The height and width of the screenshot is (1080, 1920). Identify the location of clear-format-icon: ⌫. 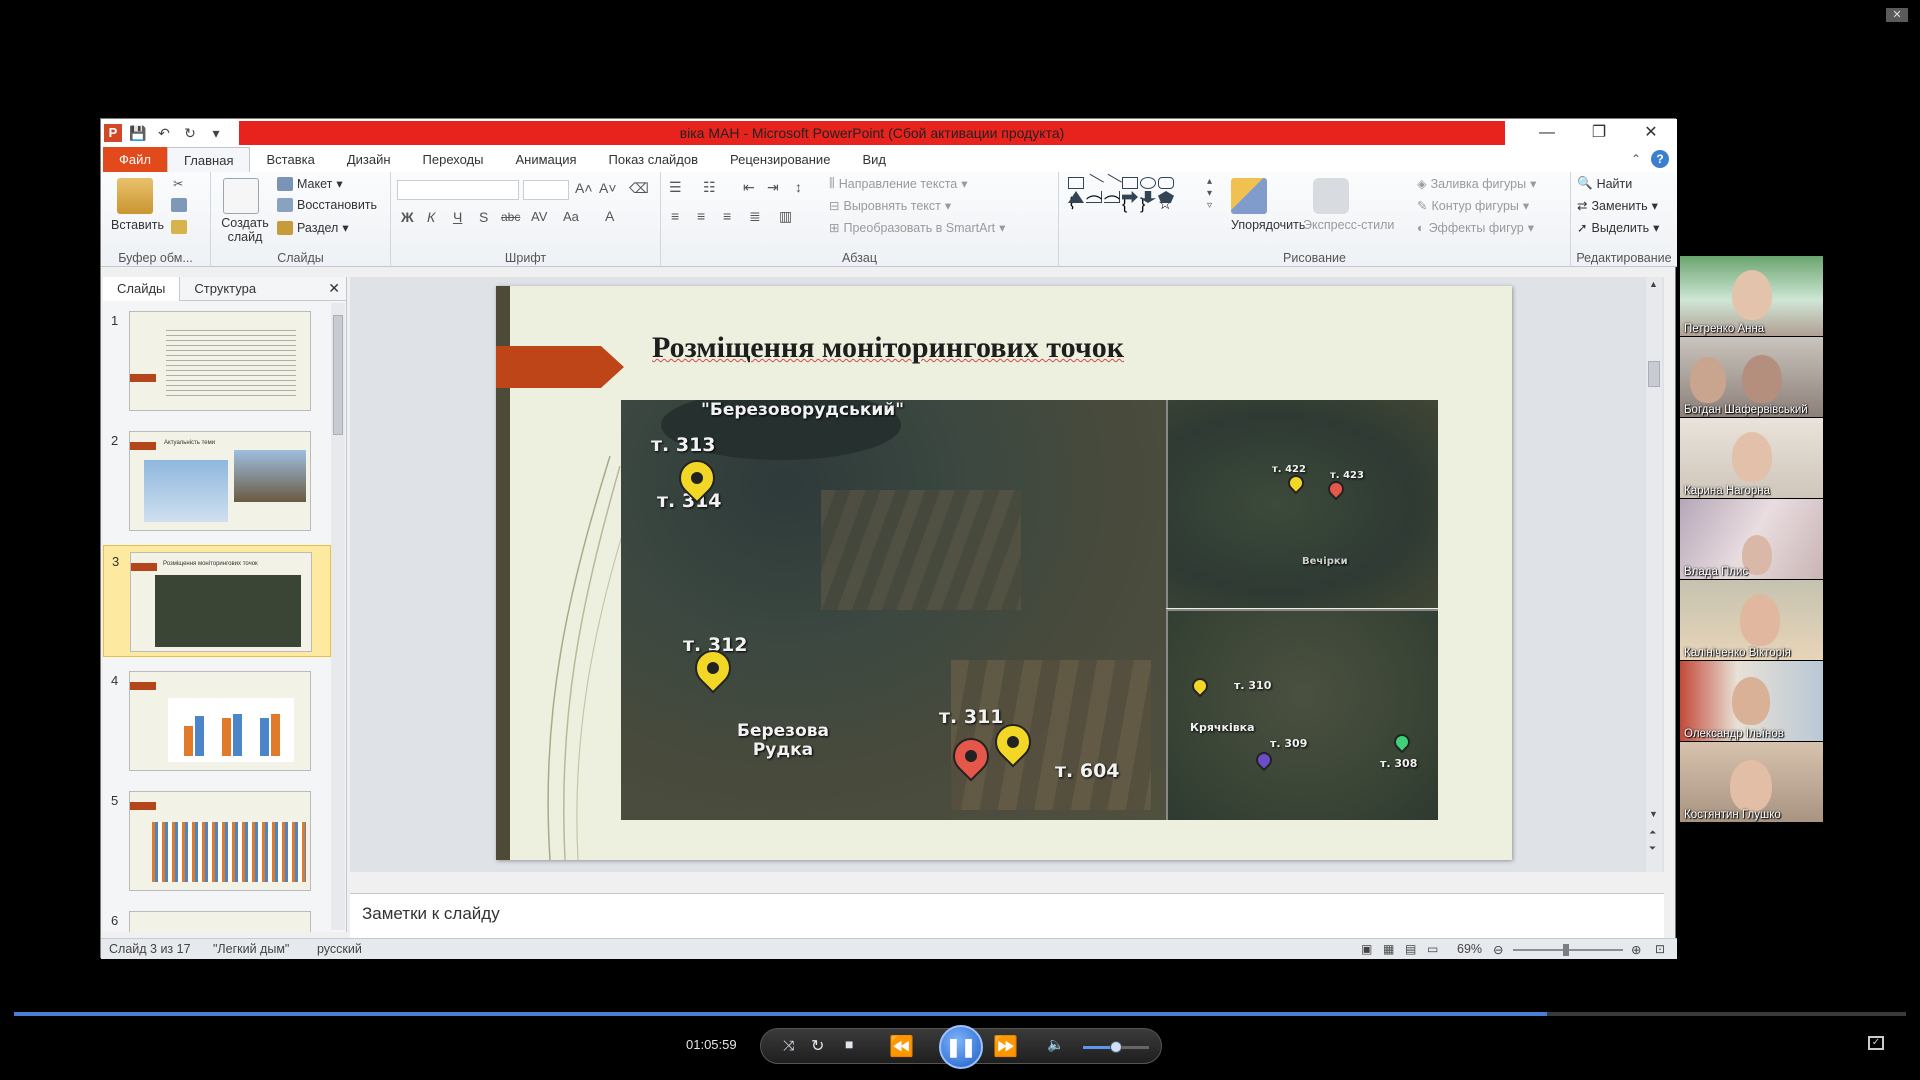
(639, 188).